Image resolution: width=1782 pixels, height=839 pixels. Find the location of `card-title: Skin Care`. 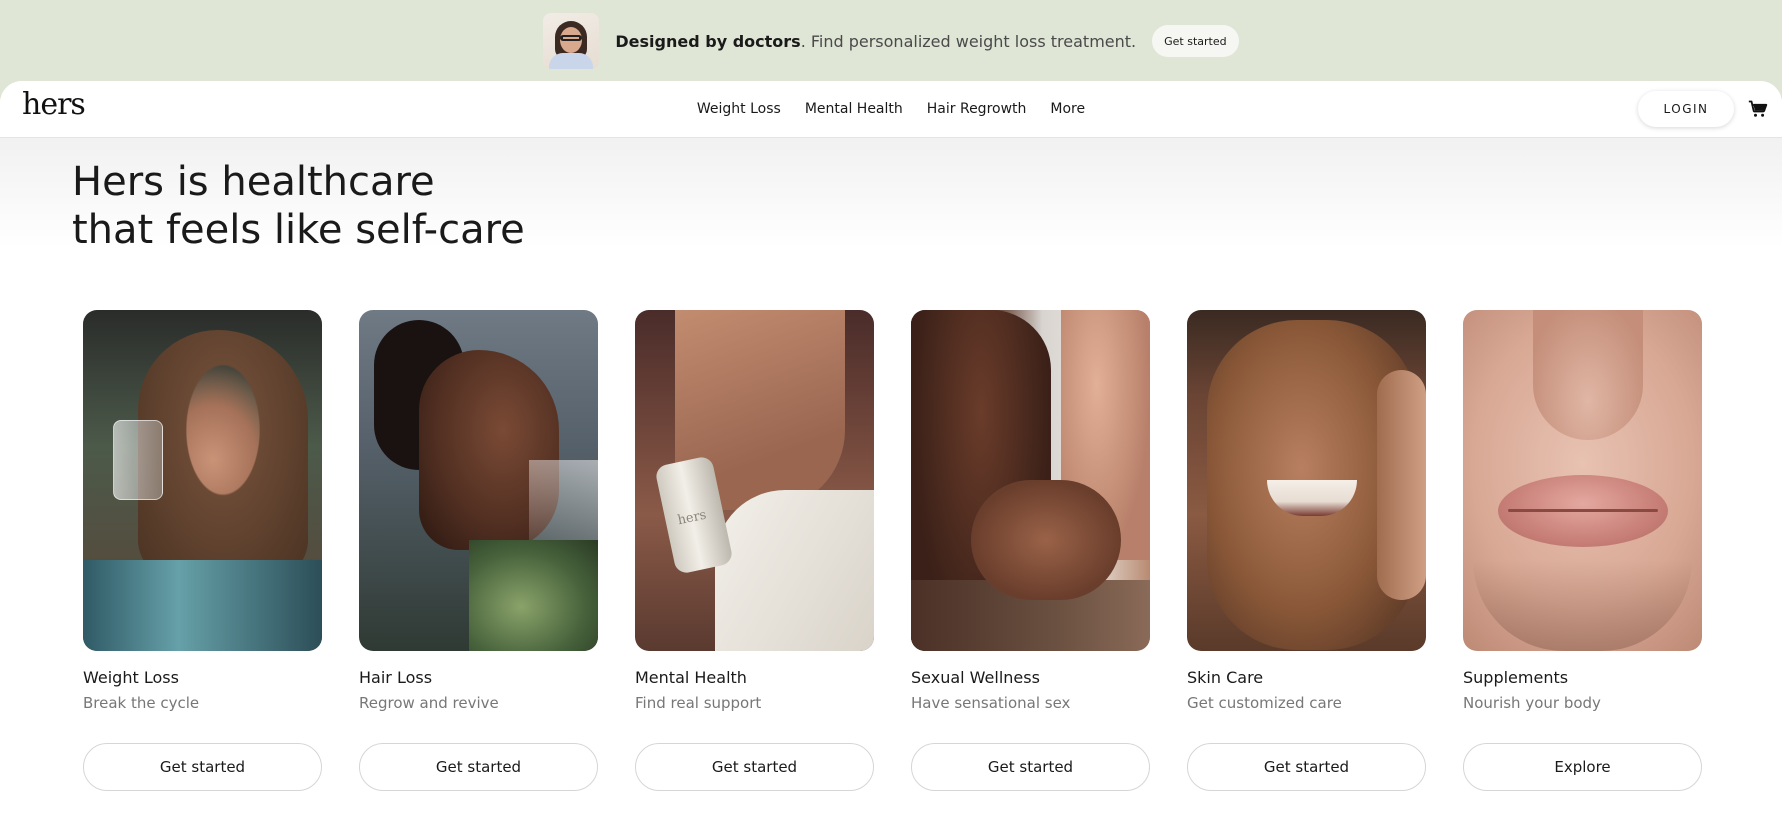

card-title: Skin Care is located at coordinates (1225, 677).